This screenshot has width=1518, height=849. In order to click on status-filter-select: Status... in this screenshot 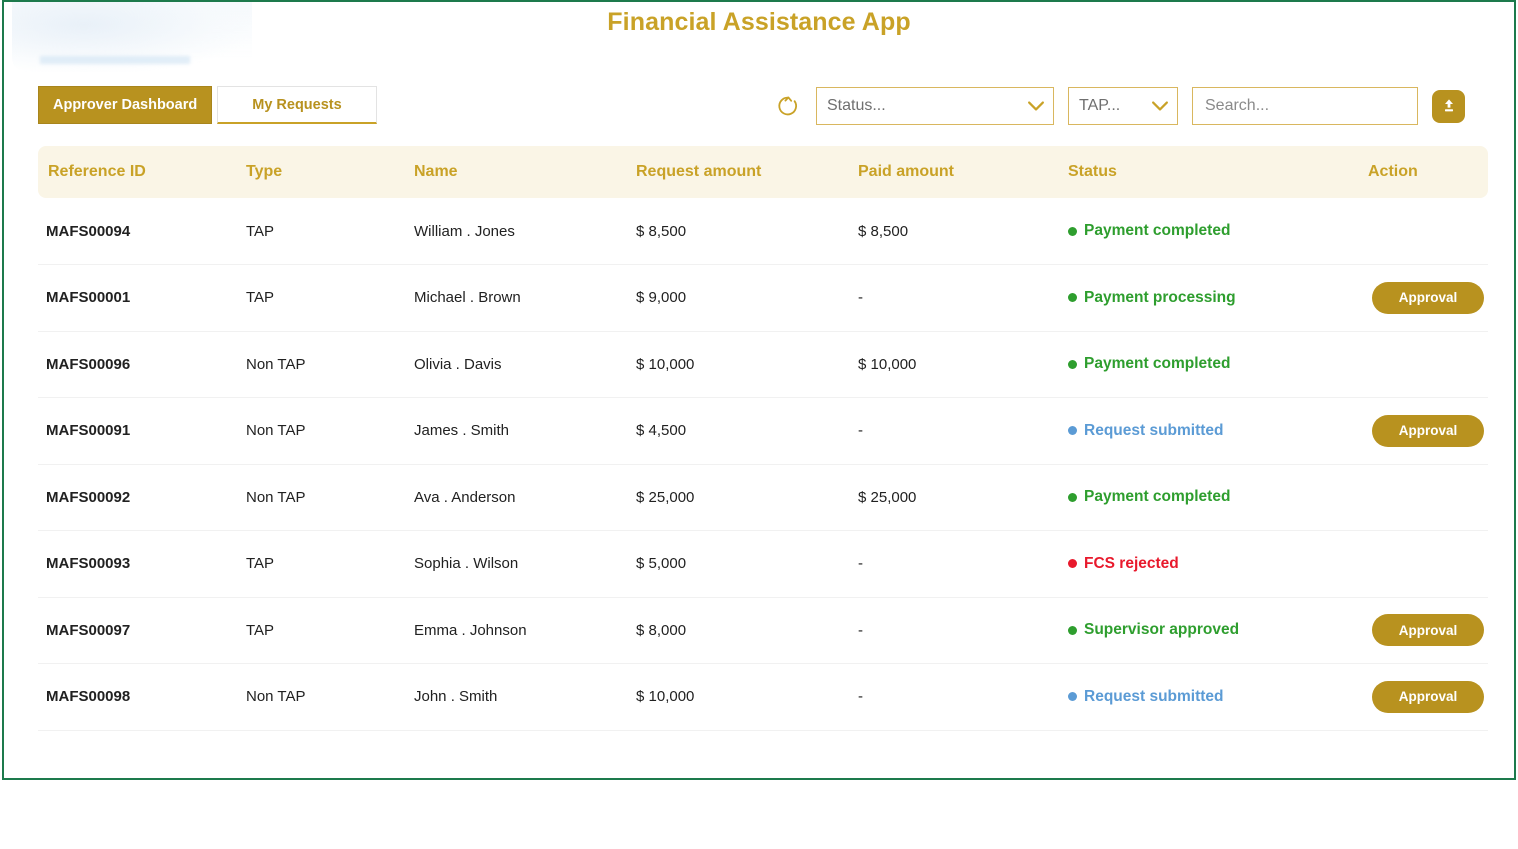, I will do `click(935, 106)`.